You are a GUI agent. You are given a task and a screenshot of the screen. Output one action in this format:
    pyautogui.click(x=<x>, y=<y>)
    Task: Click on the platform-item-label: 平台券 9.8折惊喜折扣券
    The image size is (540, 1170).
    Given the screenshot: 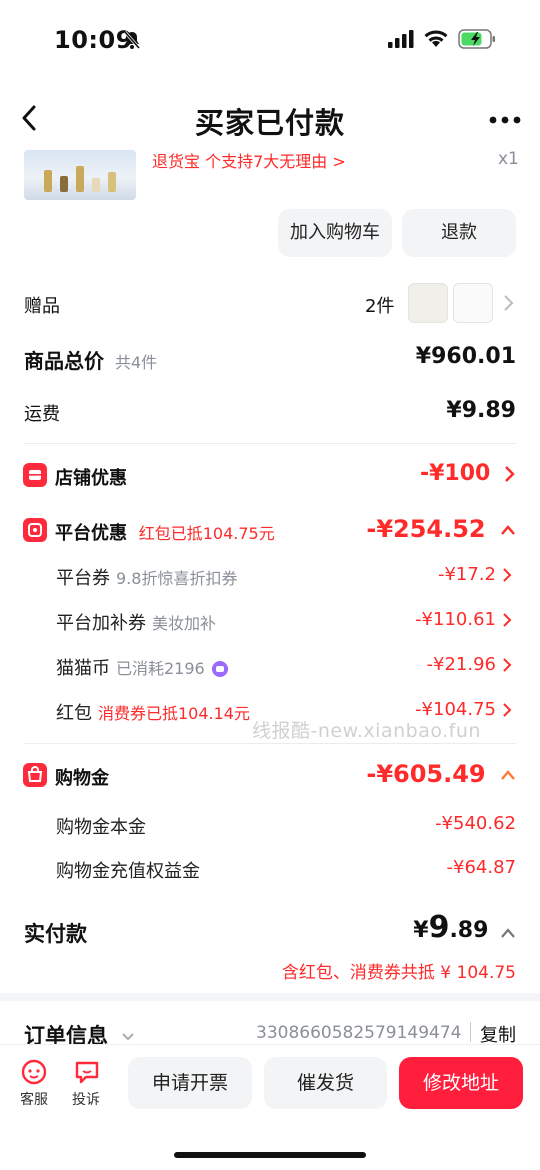 What is the action you would take?
    pyautogui.click(x=146, y=577)
    